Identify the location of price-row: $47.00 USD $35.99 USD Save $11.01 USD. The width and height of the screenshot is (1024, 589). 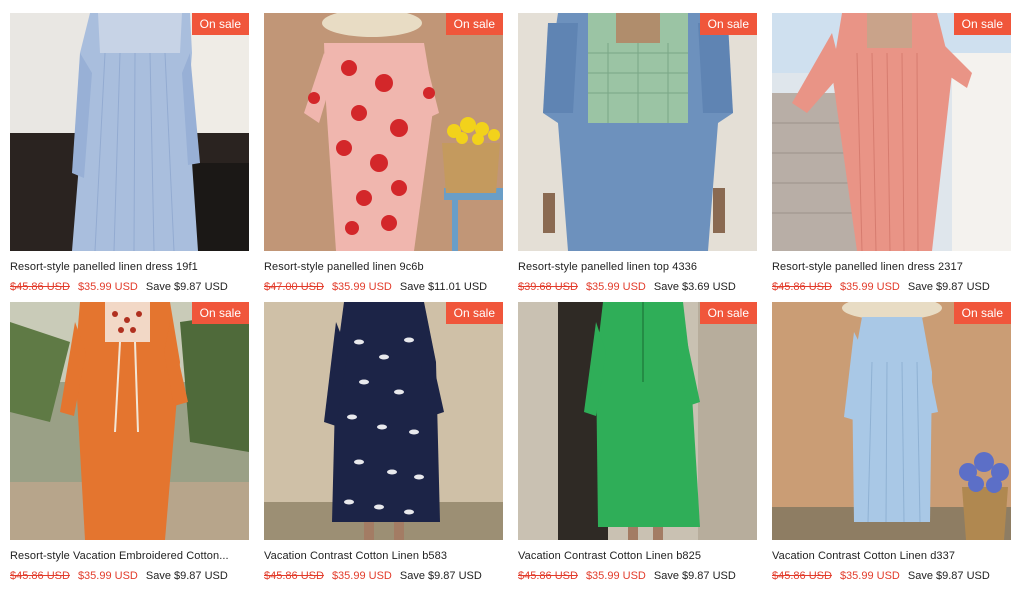
(383, 287).